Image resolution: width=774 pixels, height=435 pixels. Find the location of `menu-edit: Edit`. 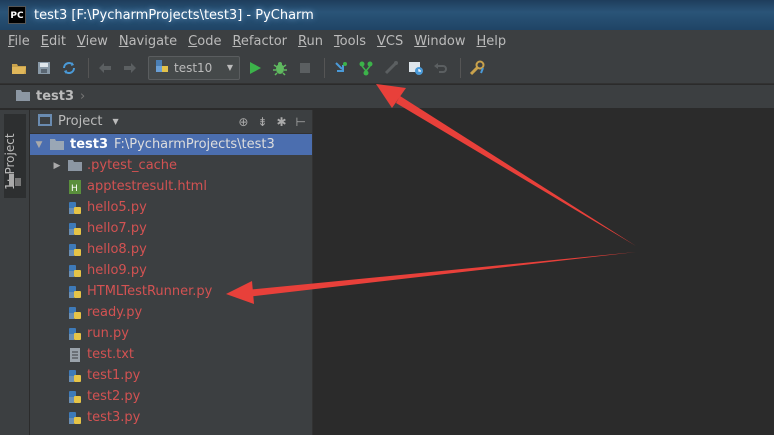

menu-edit: Edit is located at coordinates (53, 41).